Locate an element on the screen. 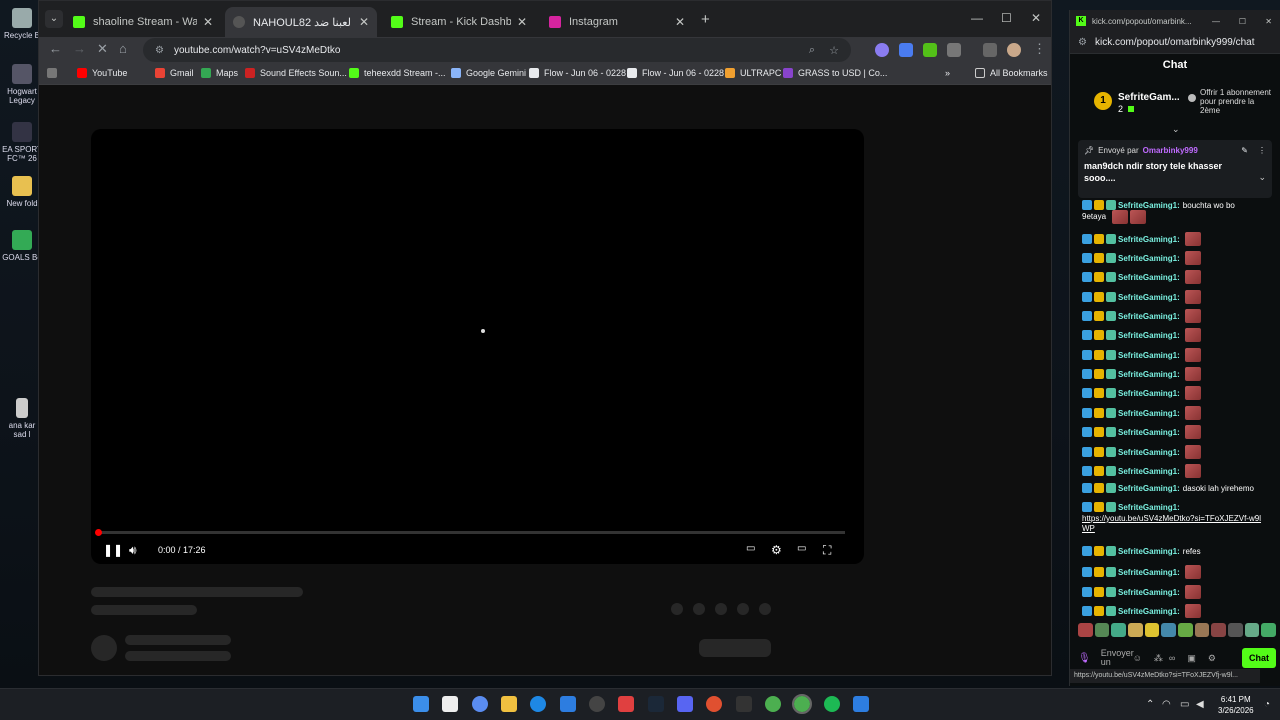 This screenshot has width=1280, height=720. chrome-active-icon is located at coordinates (802, 704).